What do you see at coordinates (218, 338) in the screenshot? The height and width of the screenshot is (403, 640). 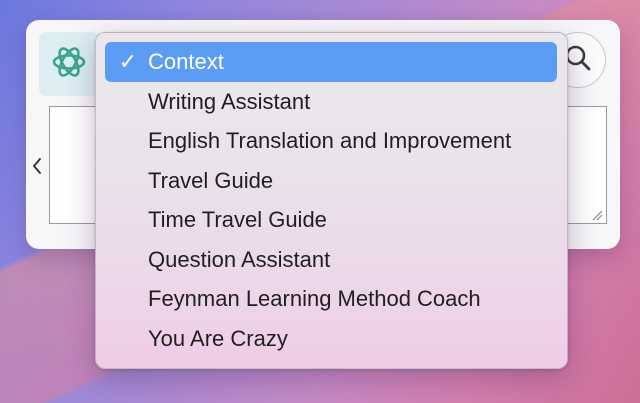 I see `menu-item-label: You Are Crazy` at bounding box center [218, 338].